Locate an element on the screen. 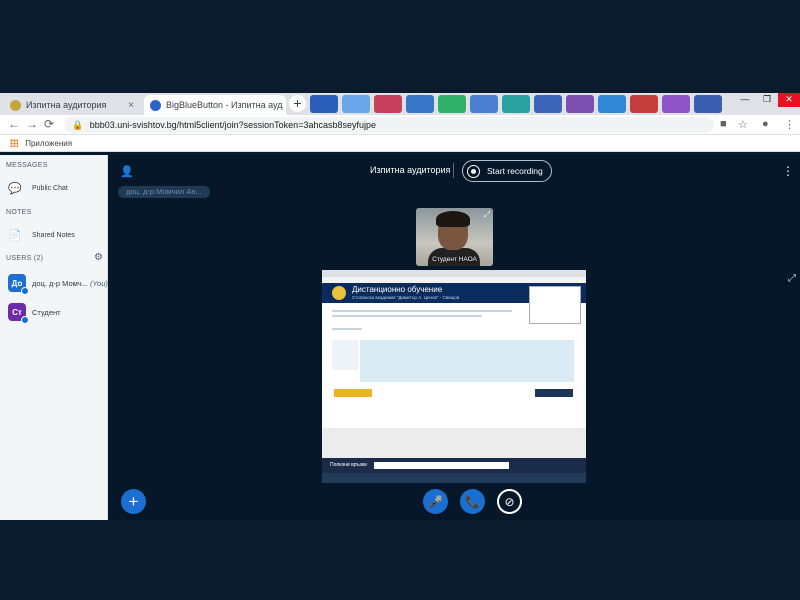  shared-cookie-notice is located at coordinates (441, 465).